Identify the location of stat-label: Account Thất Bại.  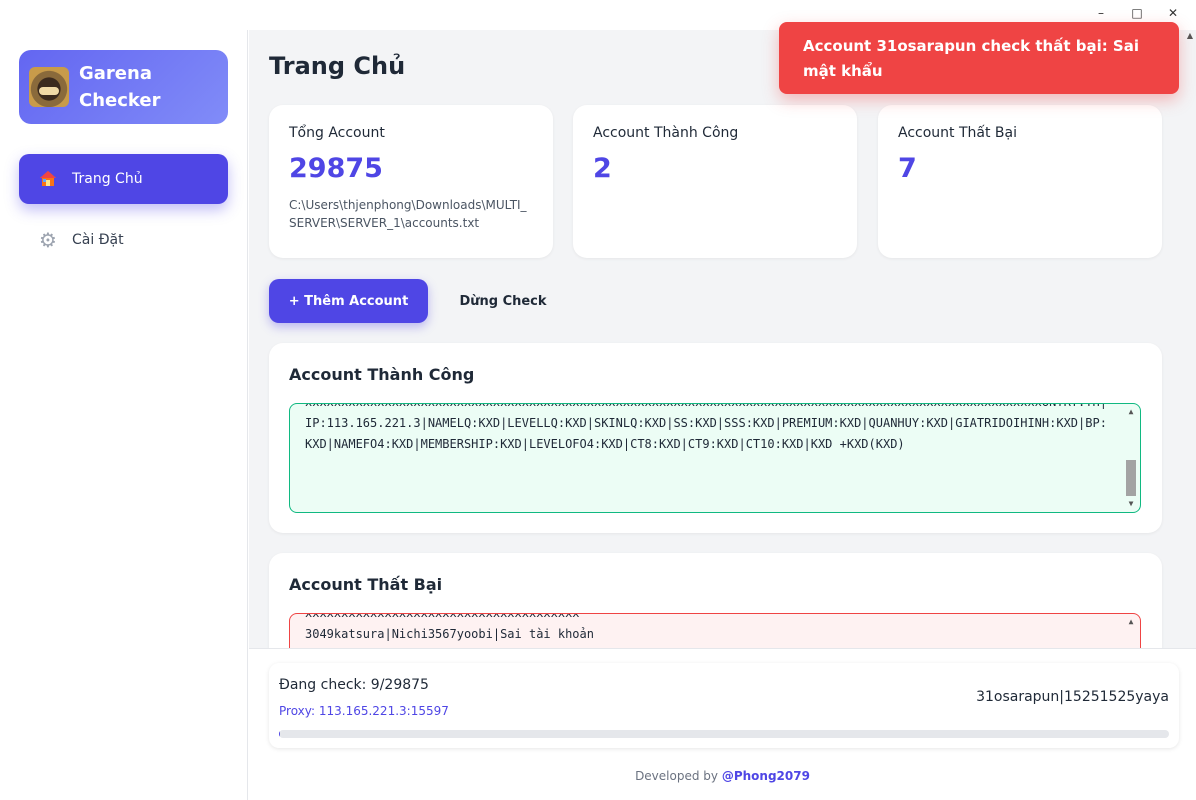
(957, 133).